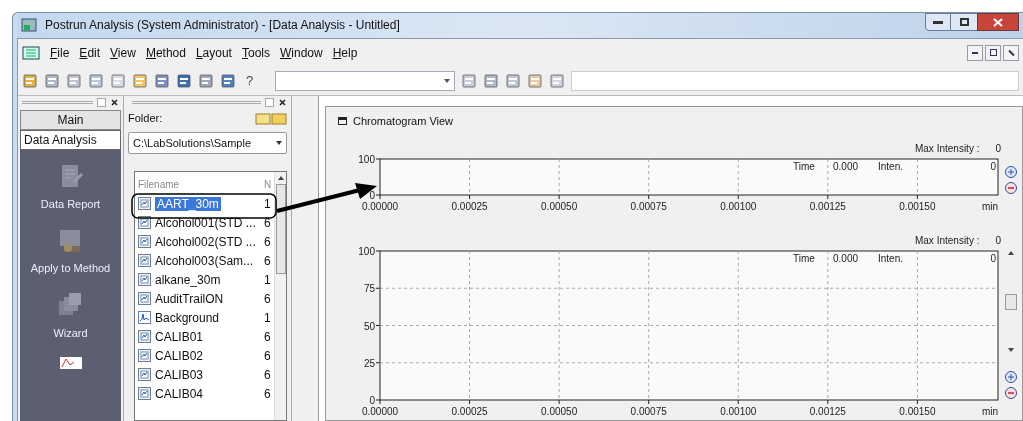  I want to click on sidebar-tab: Main, so click(70, 119).